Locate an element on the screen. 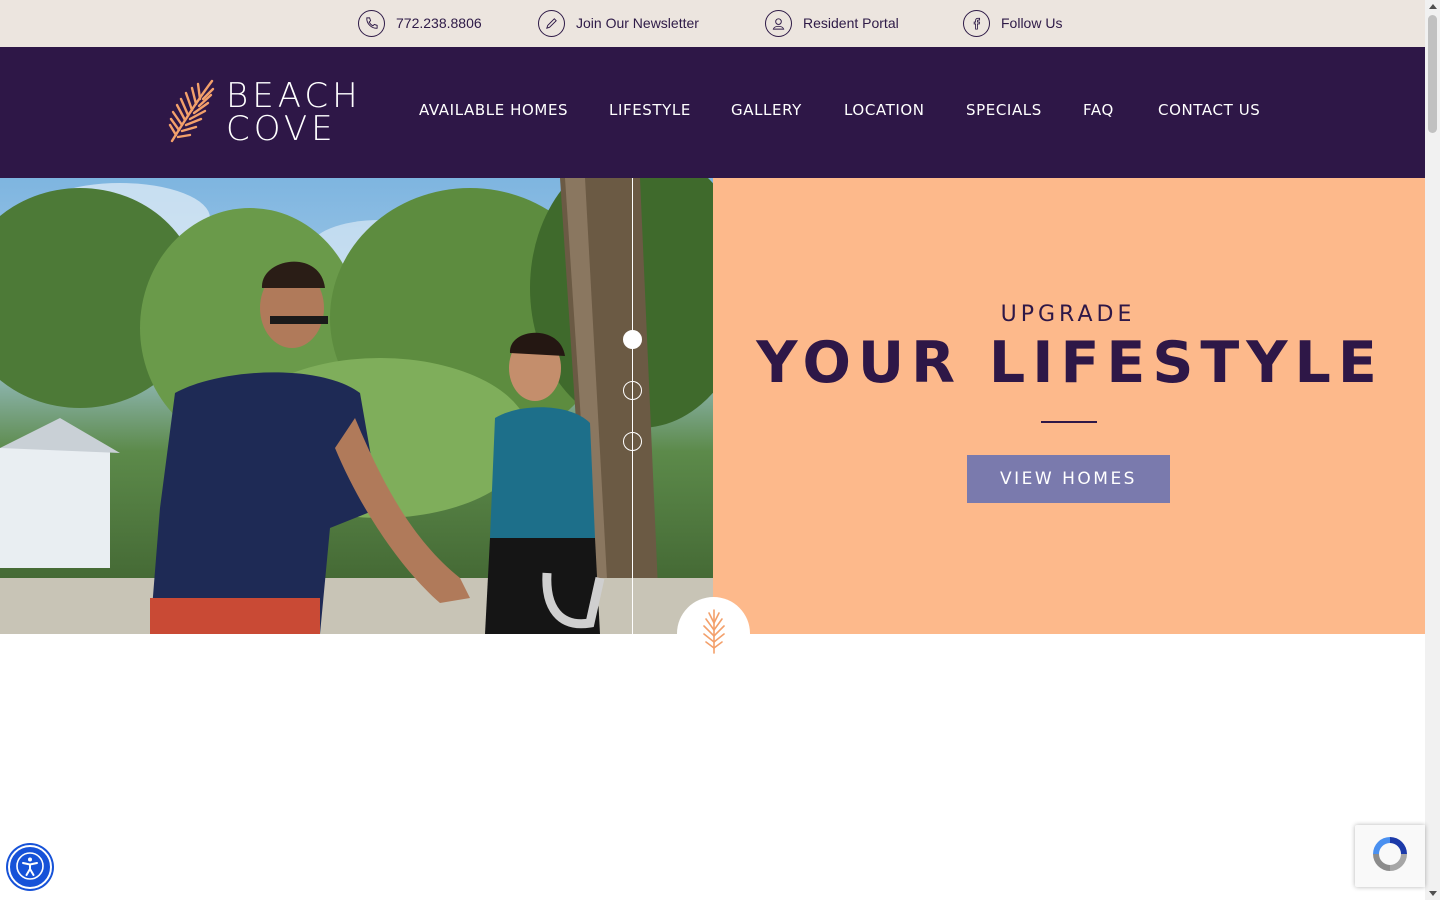 This screenshot has width=1440, height=900. hero-divider is located at coordinates (1069, 422).